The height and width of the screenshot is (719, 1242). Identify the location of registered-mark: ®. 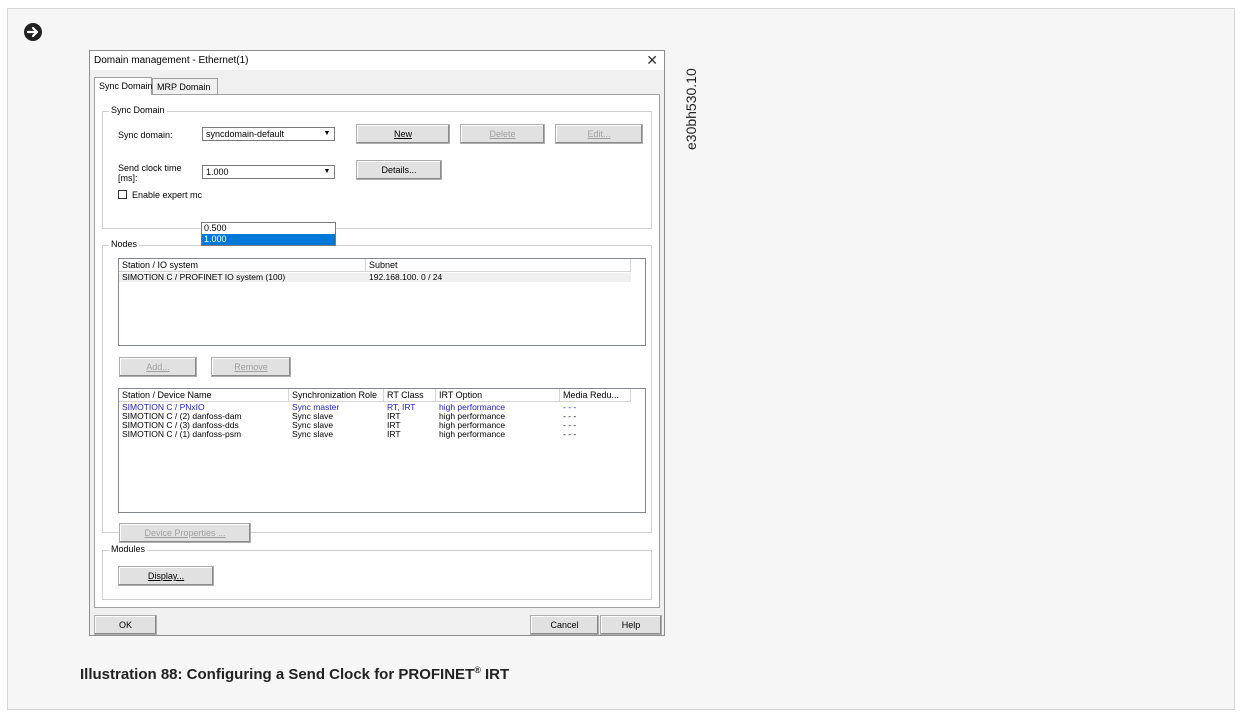
(477, 670).